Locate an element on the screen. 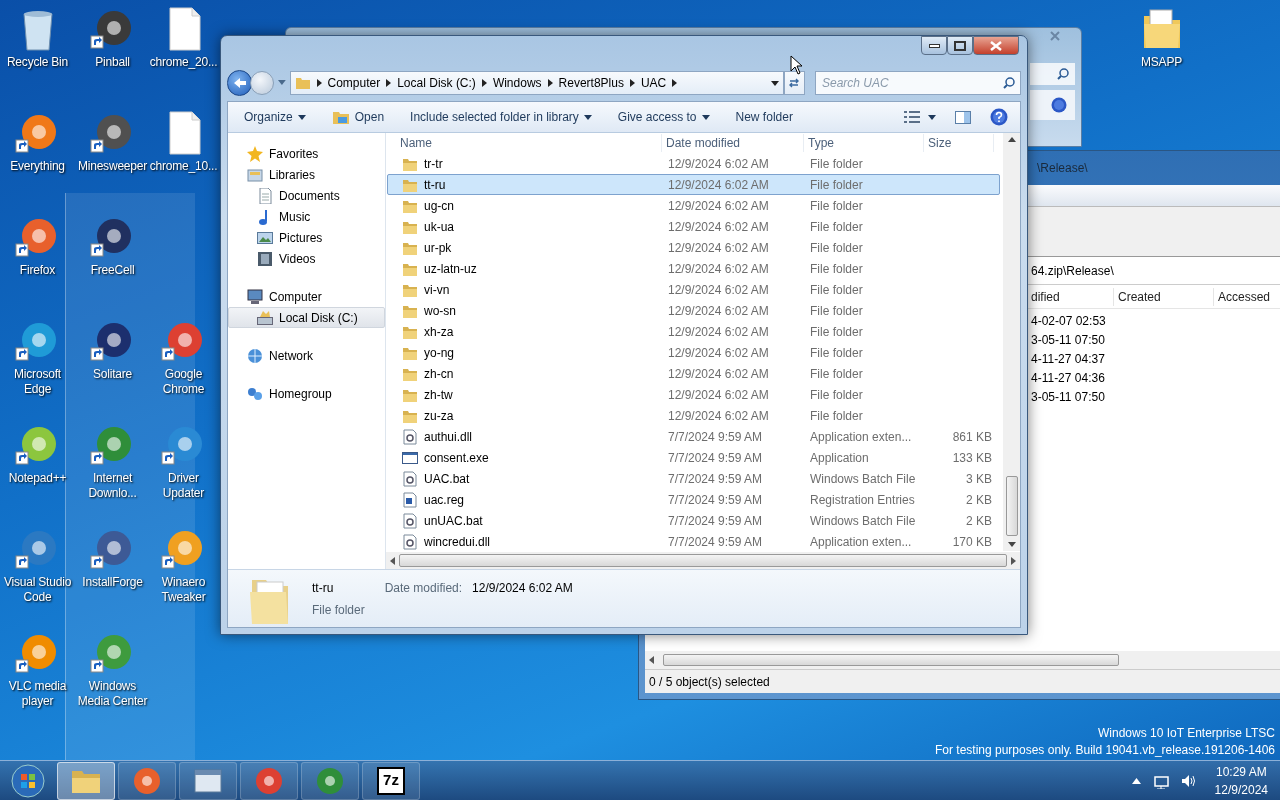  file-row: uac.reg 7/7/2024 9:59 AM Registration Entries 2 KB is located at coordinates (693, 500).